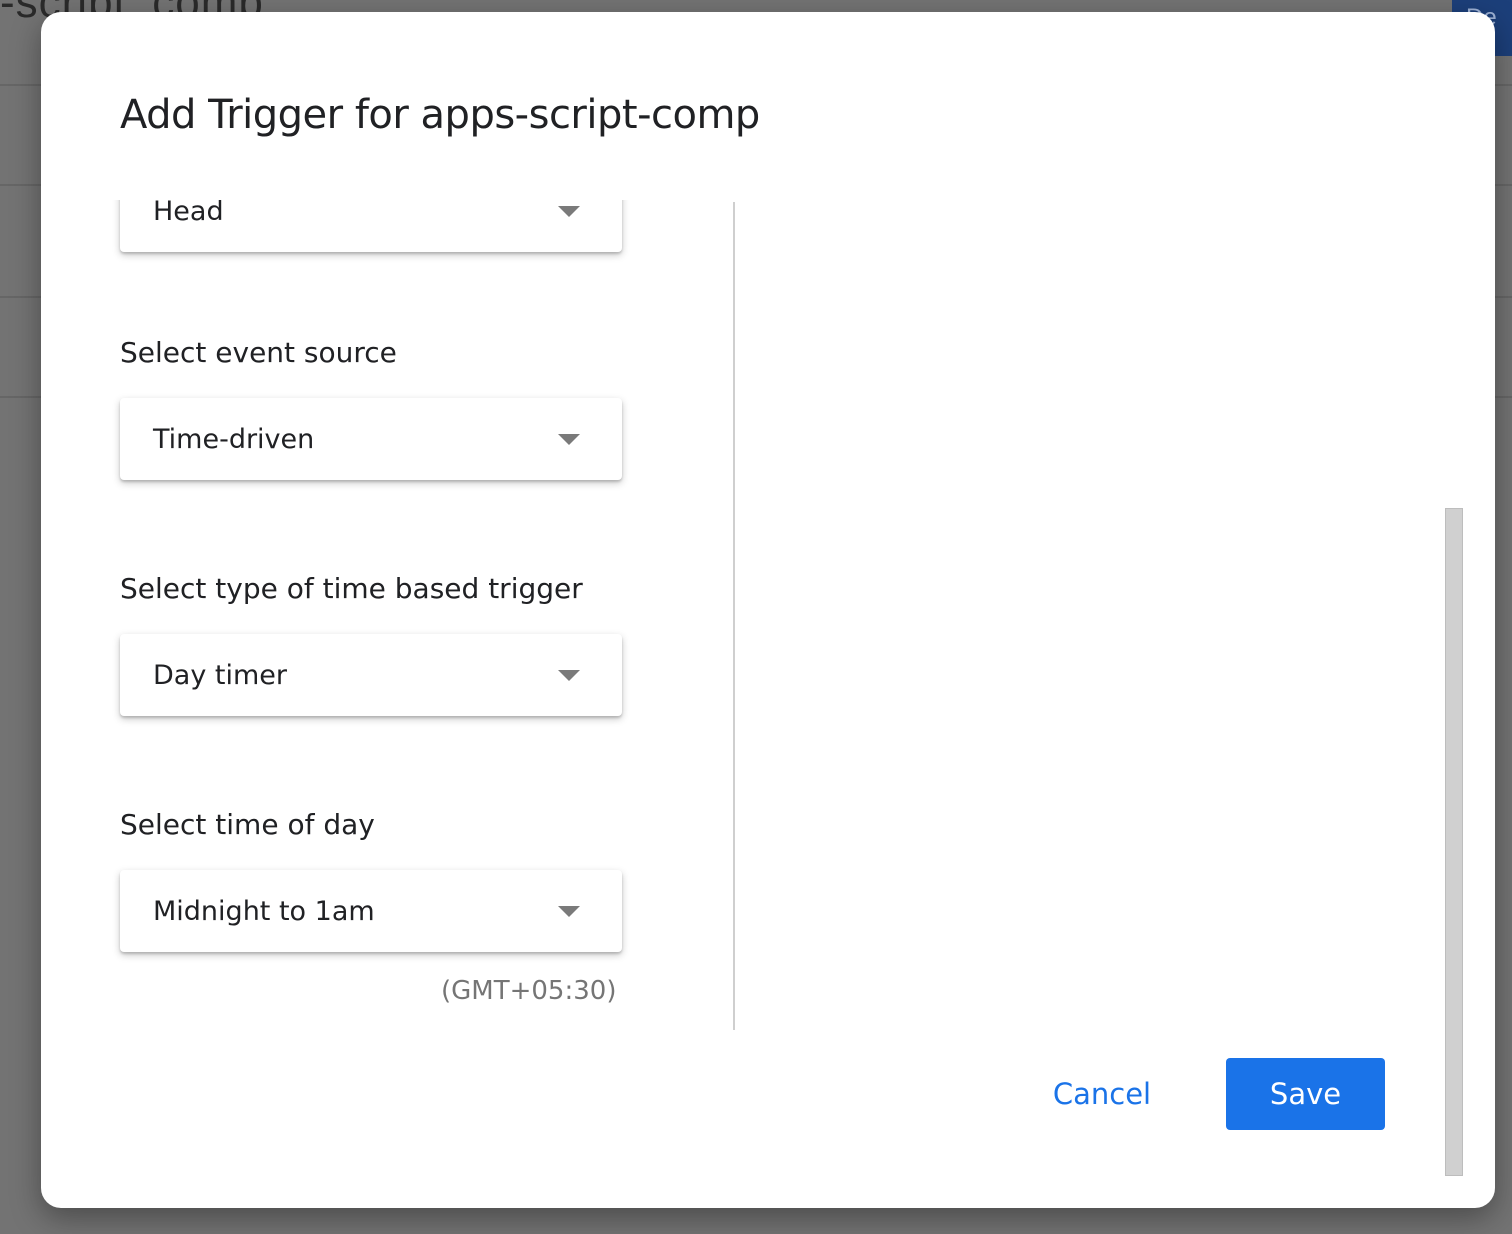 Image resolution: width=1512 pixels, height=1234 pixels. What do you see at coordinates (188, 213) in the screenshot?
I see `deployment-select-value: Head` at bounding box center [188, 213].